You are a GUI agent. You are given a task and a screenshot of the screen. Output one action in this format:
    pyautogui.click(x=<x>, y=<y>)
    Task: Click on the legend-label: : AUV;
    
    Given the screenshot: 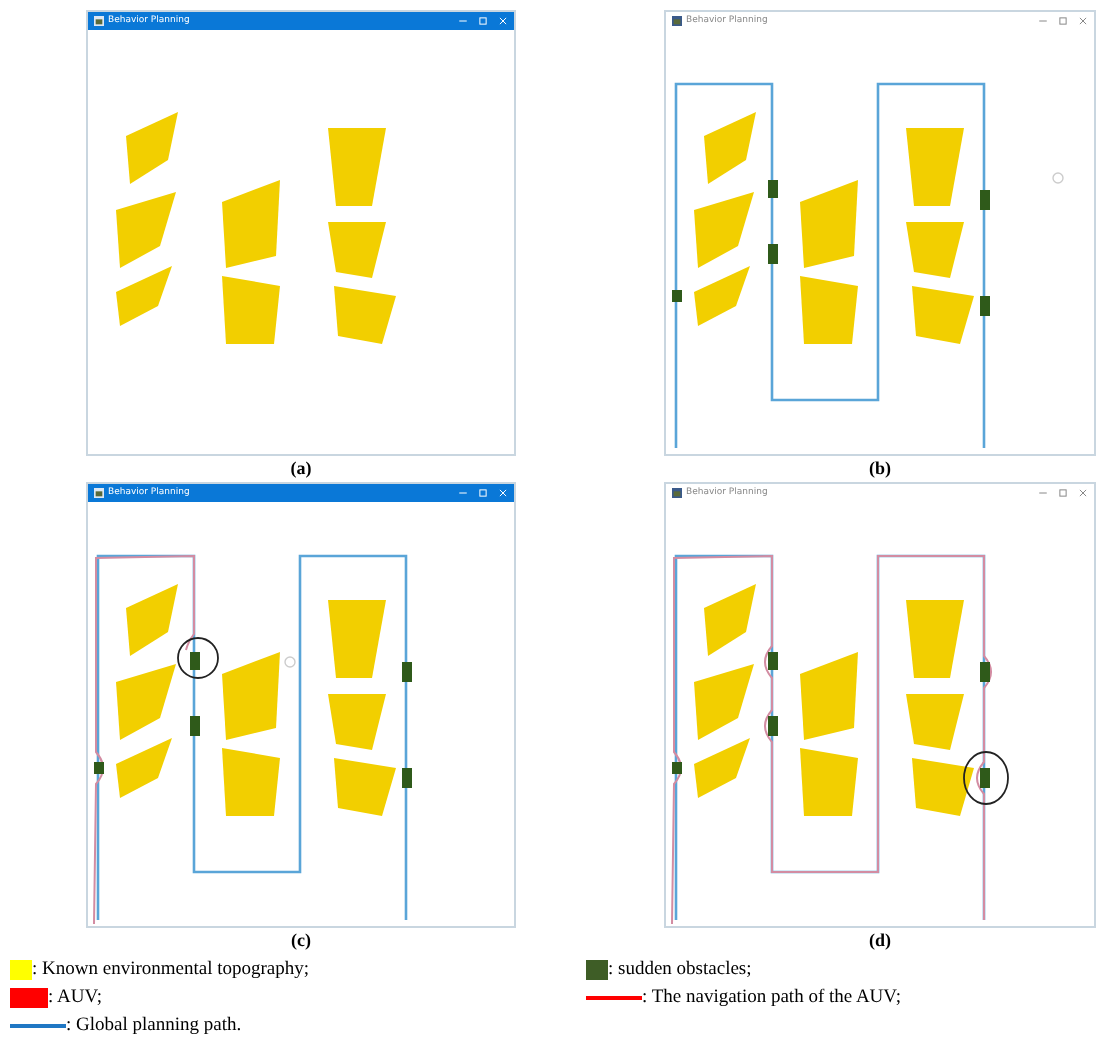 What is the action you would take?
    pyautogui.click(x=75, y=998)
    